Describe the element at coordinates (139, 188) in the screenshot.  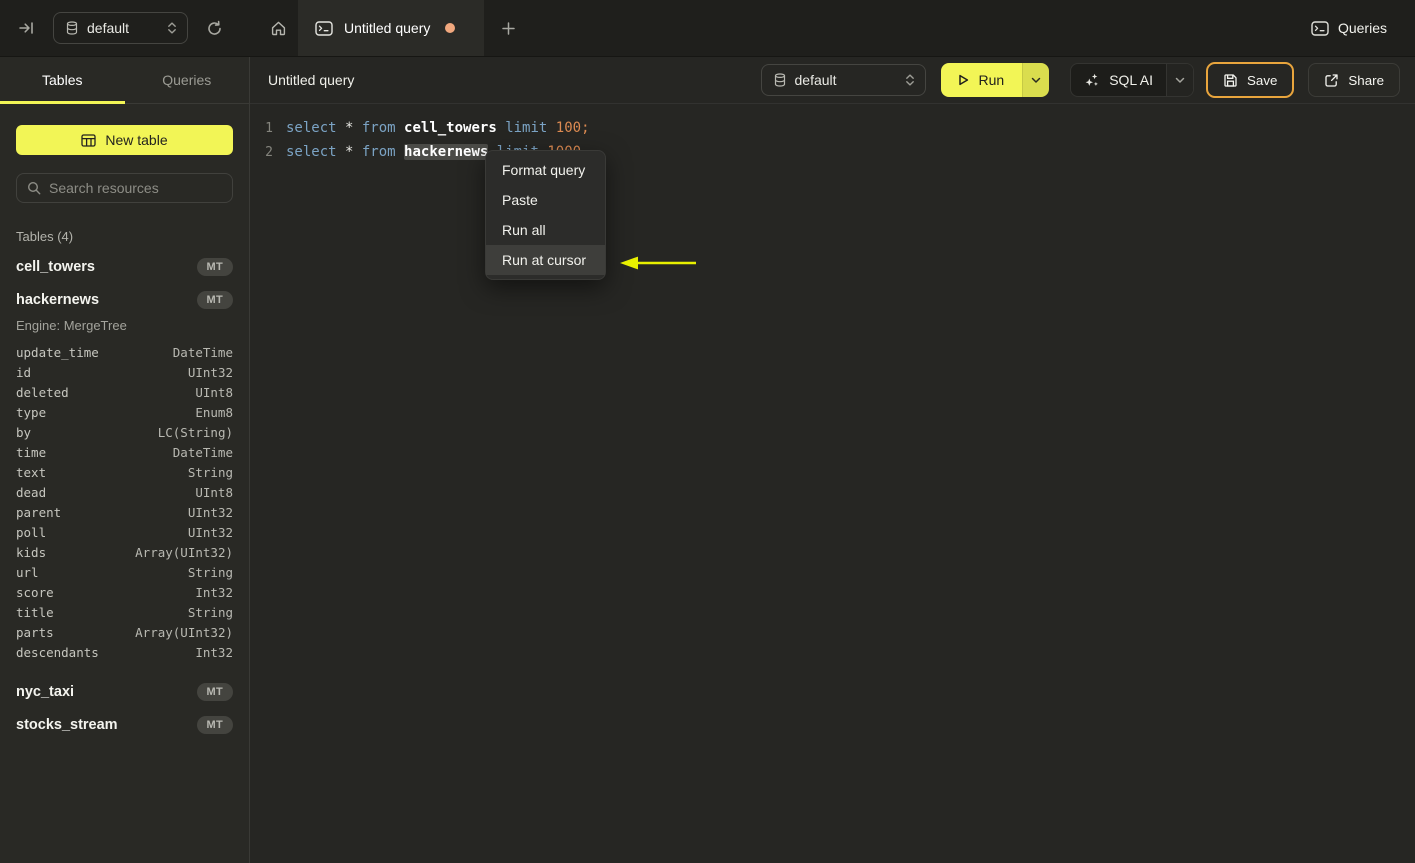
I see `search-input` at that location.